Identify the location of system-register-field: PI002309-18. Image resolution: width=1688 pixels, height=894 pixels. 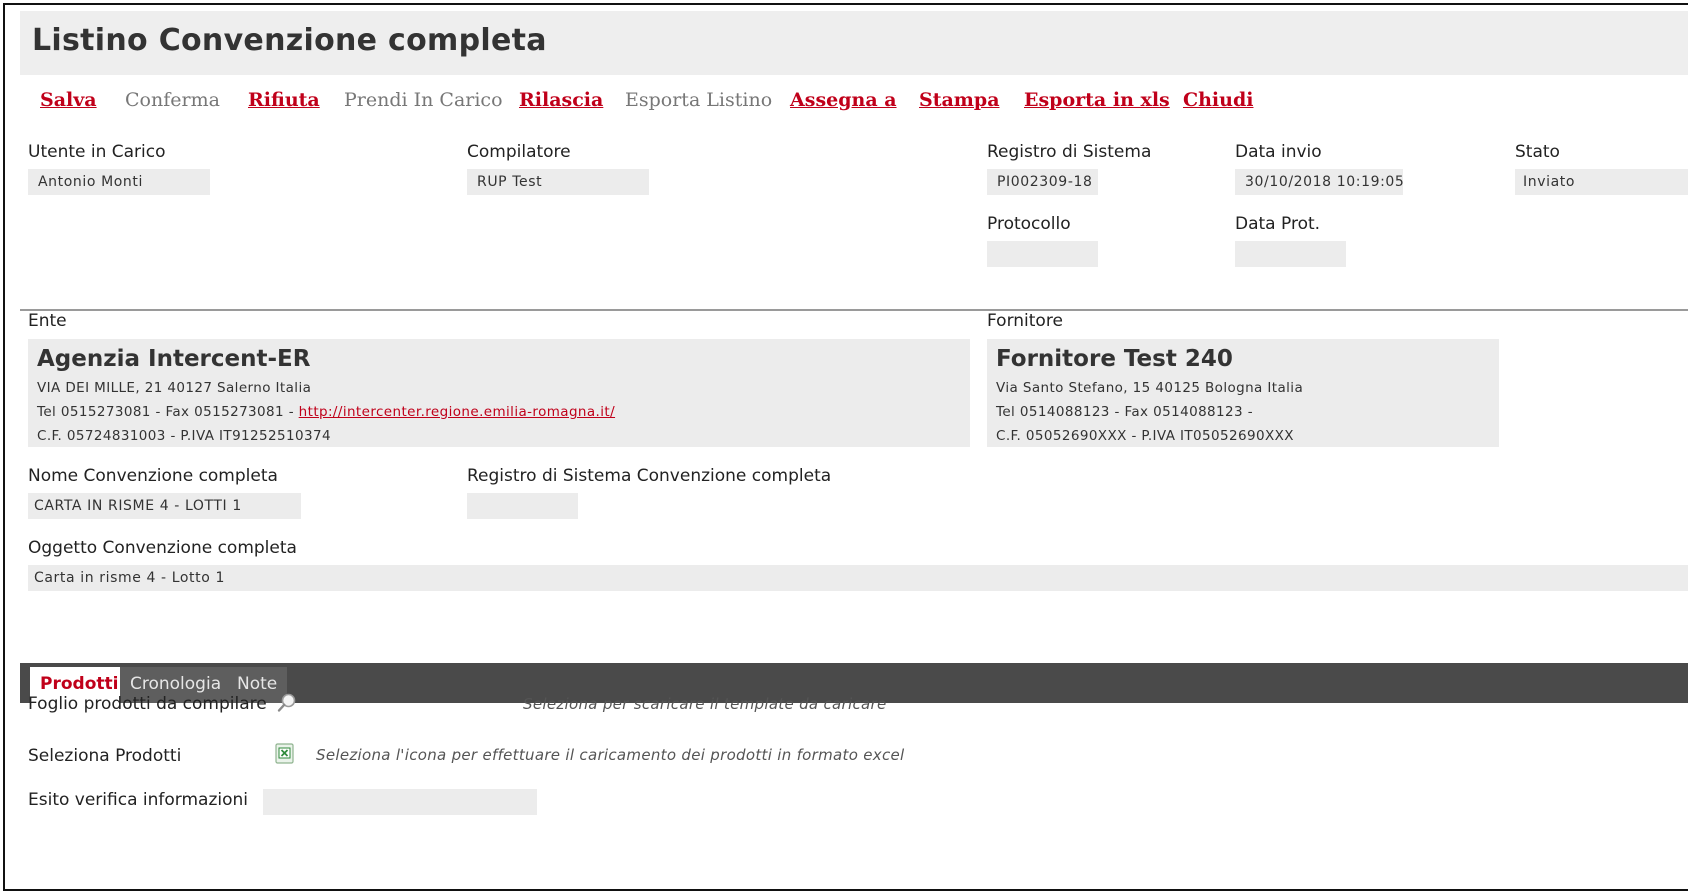
(1042, 182).